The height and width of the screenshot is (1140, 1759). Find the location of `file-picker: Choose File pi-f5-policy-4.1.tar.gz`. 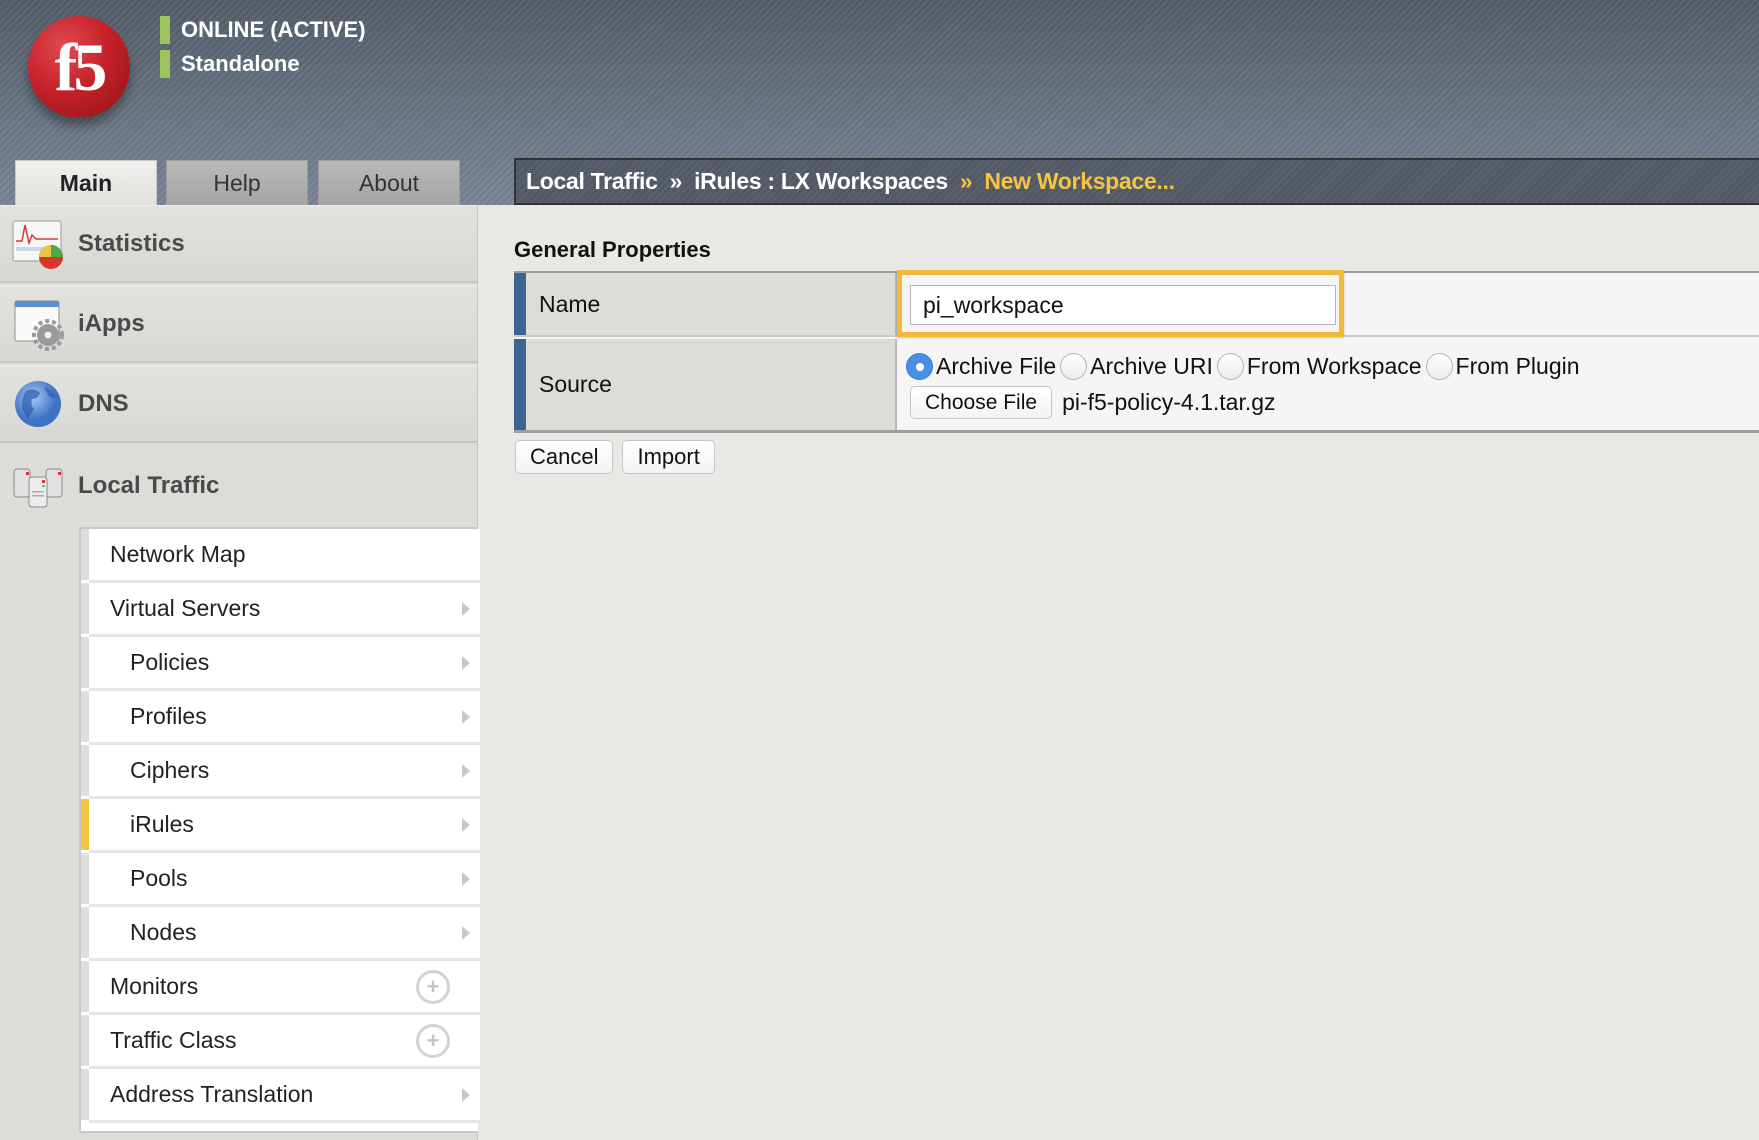

file-picker: Choose File pi-f5-policy-4.1.tar.gz is located at coordinates (1093, 402).